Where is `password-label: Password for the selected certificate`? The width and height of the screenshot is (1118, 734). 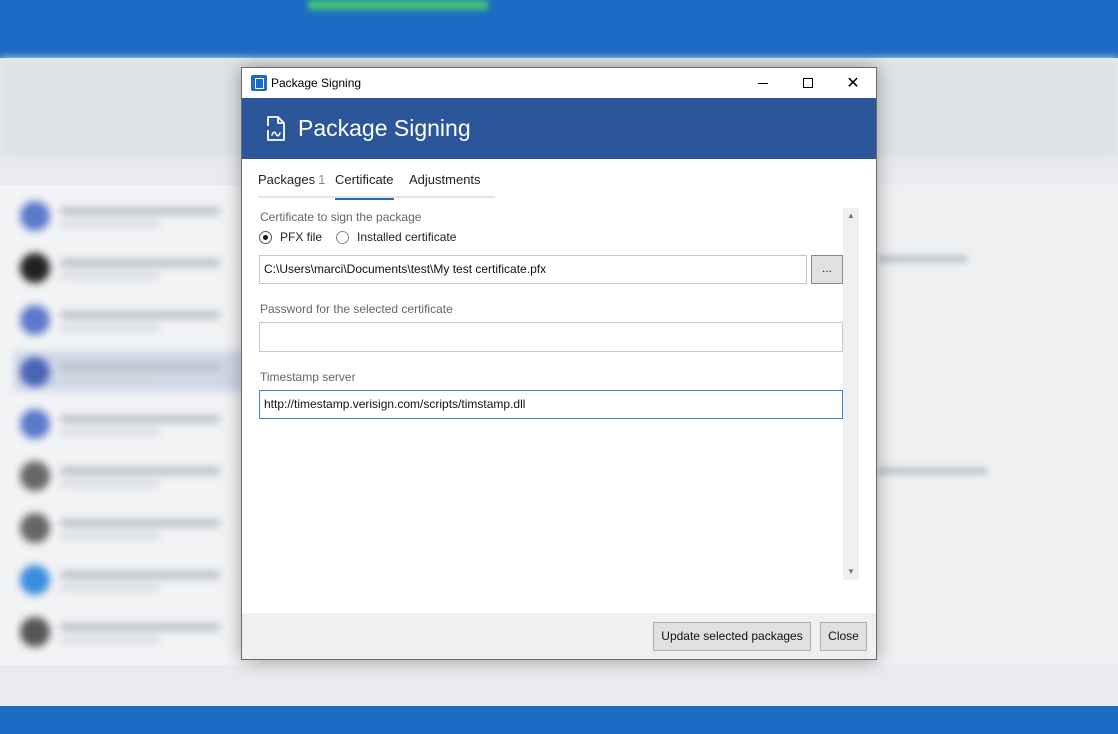 password-label: Password for the selected certificate is located at coordinates (356, 309).